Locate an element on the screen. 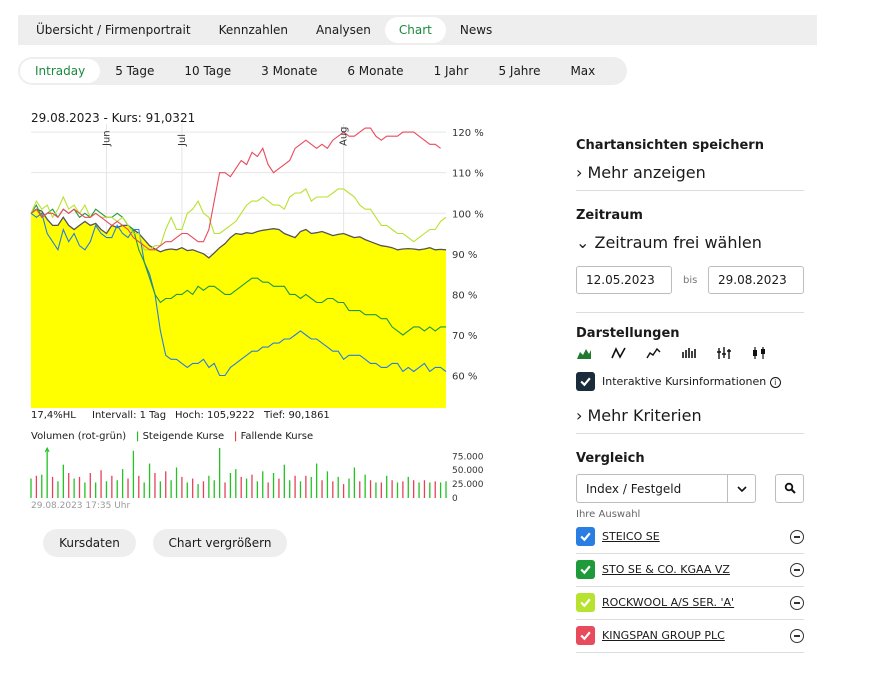  range-1-jahr: 1 Jahr is located at coordinates (451, 71).